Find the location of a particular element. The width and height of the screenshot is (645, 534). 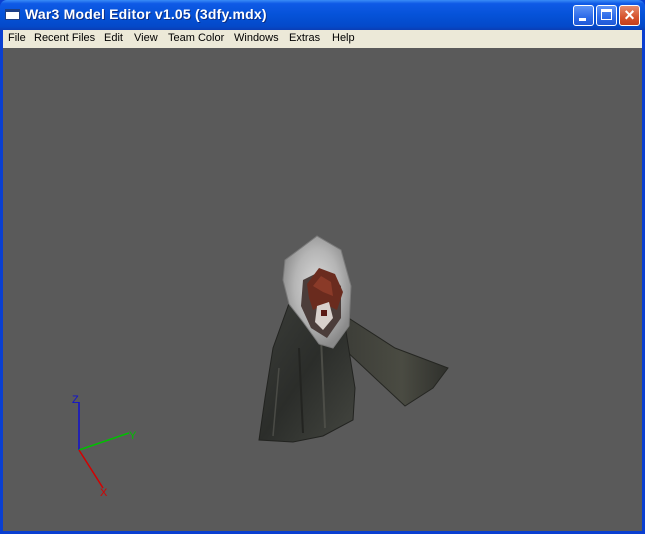

close-icon: × is located at coordinates (629, 15).